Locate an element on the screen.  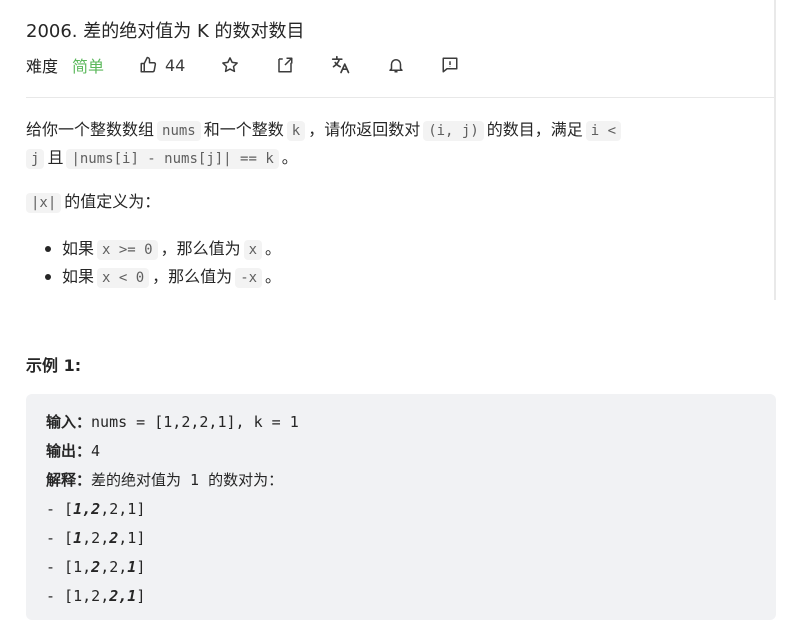
description-line-1: 给你一个整数数组 nums 和一个整数 k ，请你返回数对 (i, j) 的数目，满足 i < is located at coordinates (325, 130).